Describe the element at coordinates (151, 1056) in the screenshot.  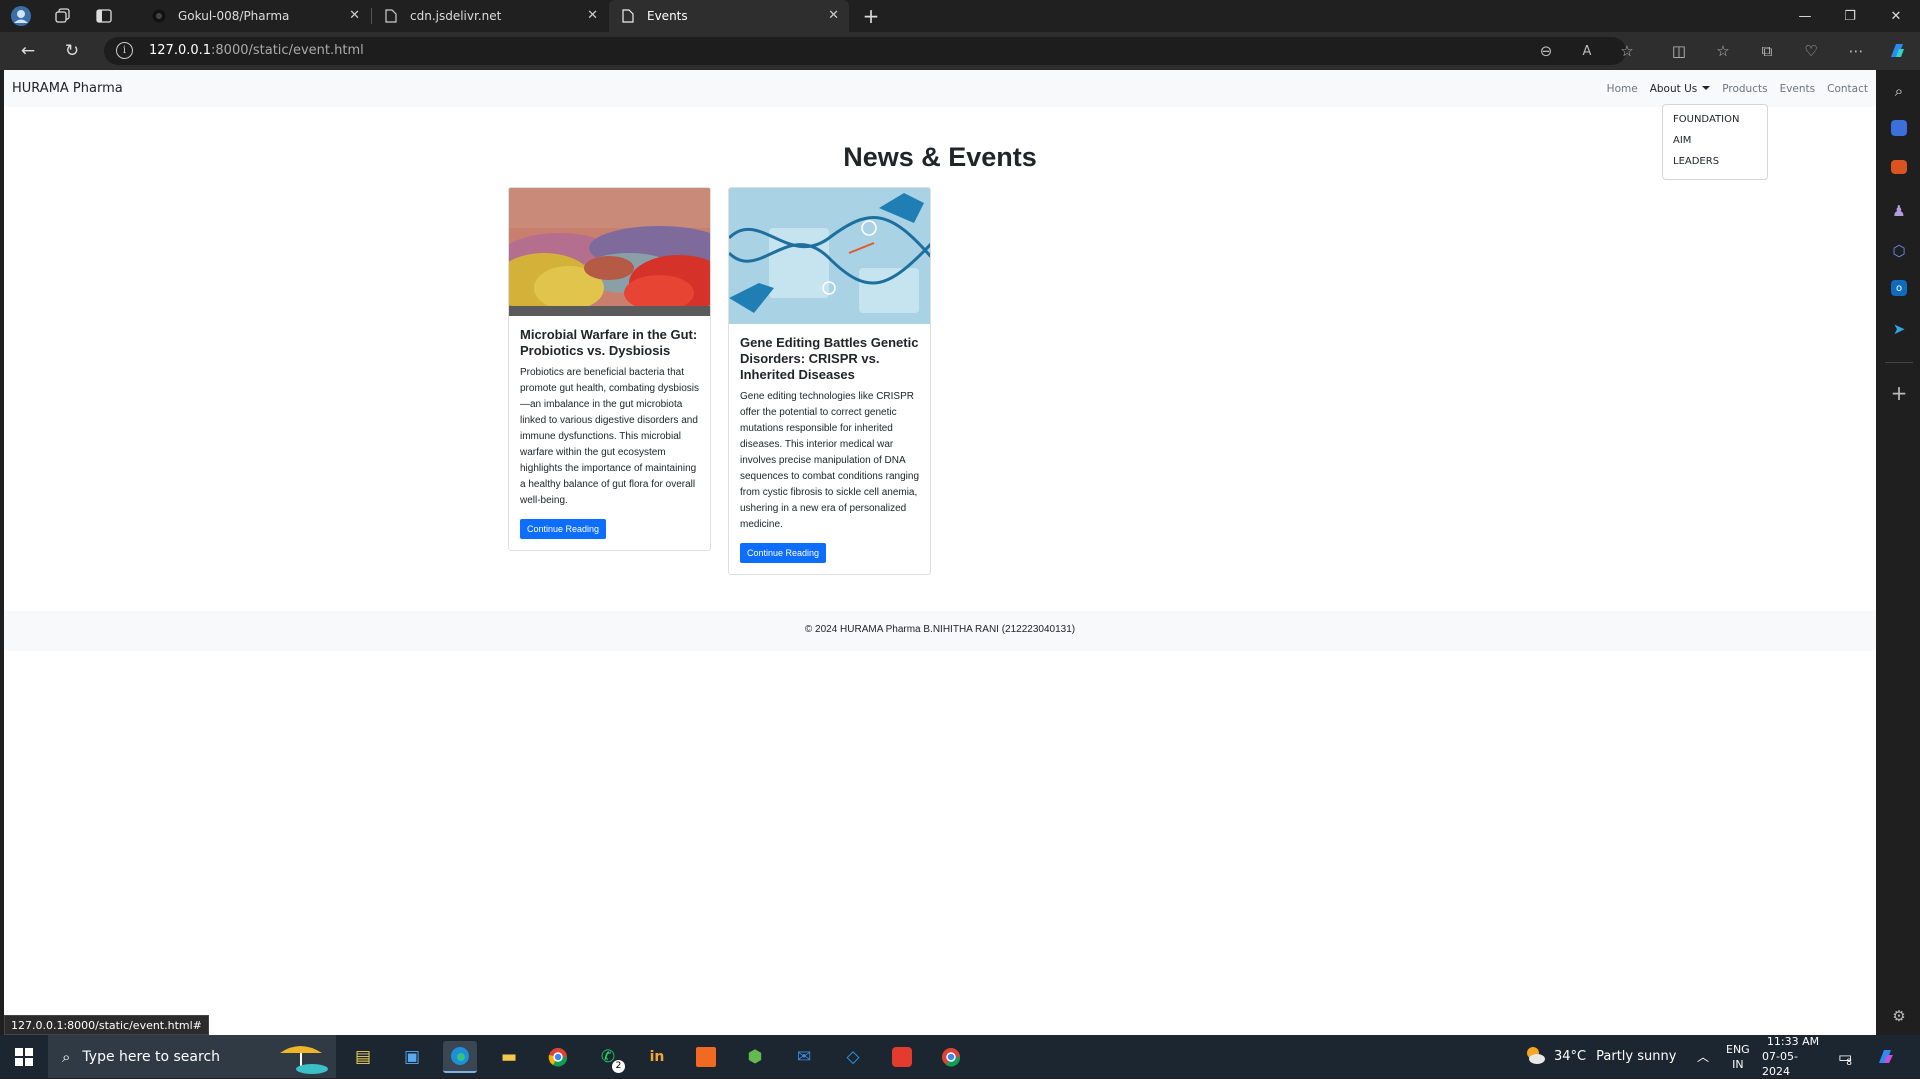
I see `search-placeholder: Type here to search` at that location.